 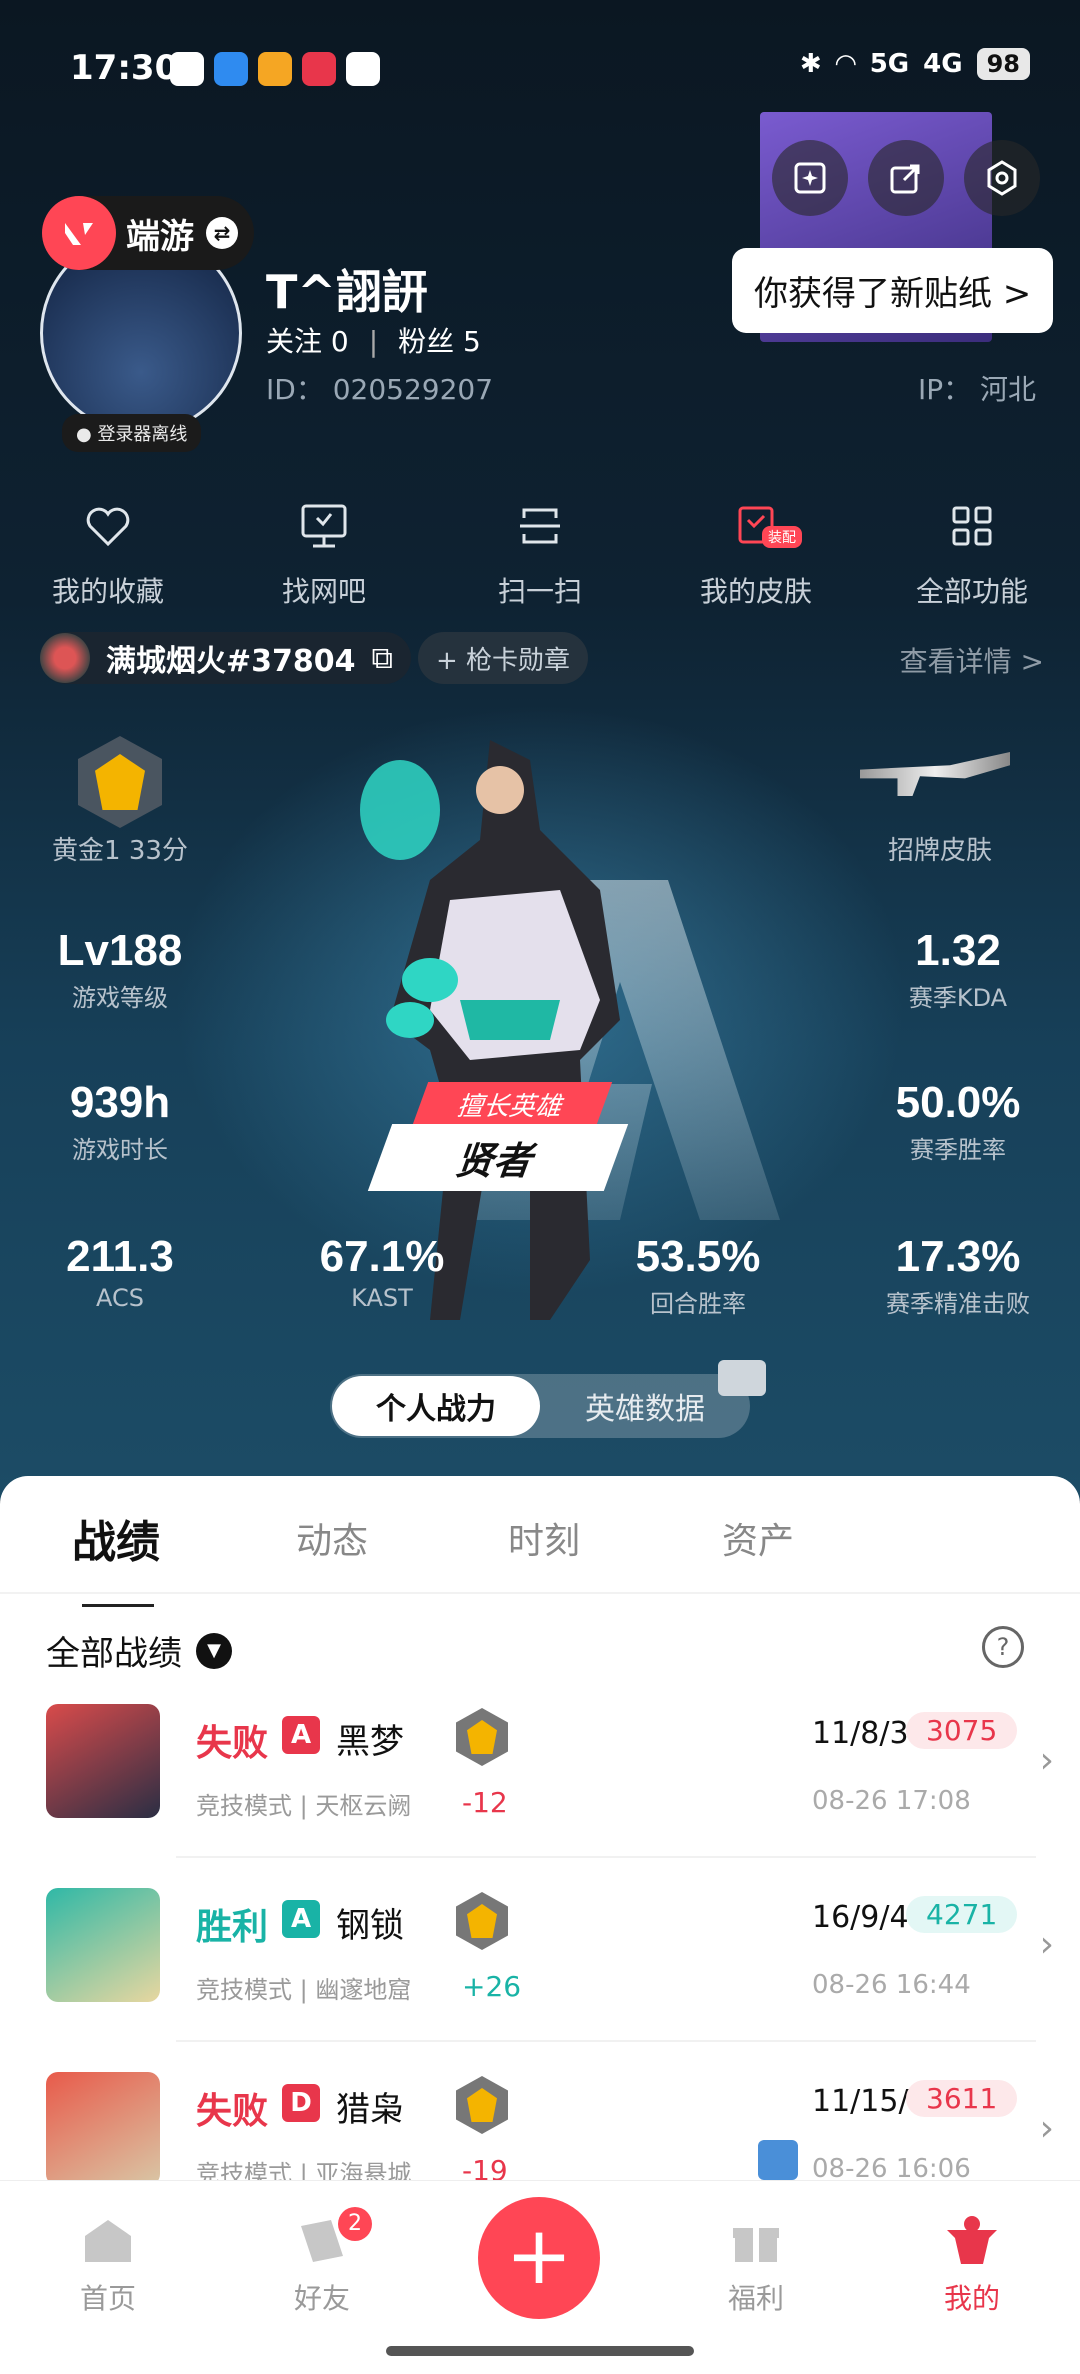 I want to click on agent-name: 黑梦, so click(x=370, y=1742).